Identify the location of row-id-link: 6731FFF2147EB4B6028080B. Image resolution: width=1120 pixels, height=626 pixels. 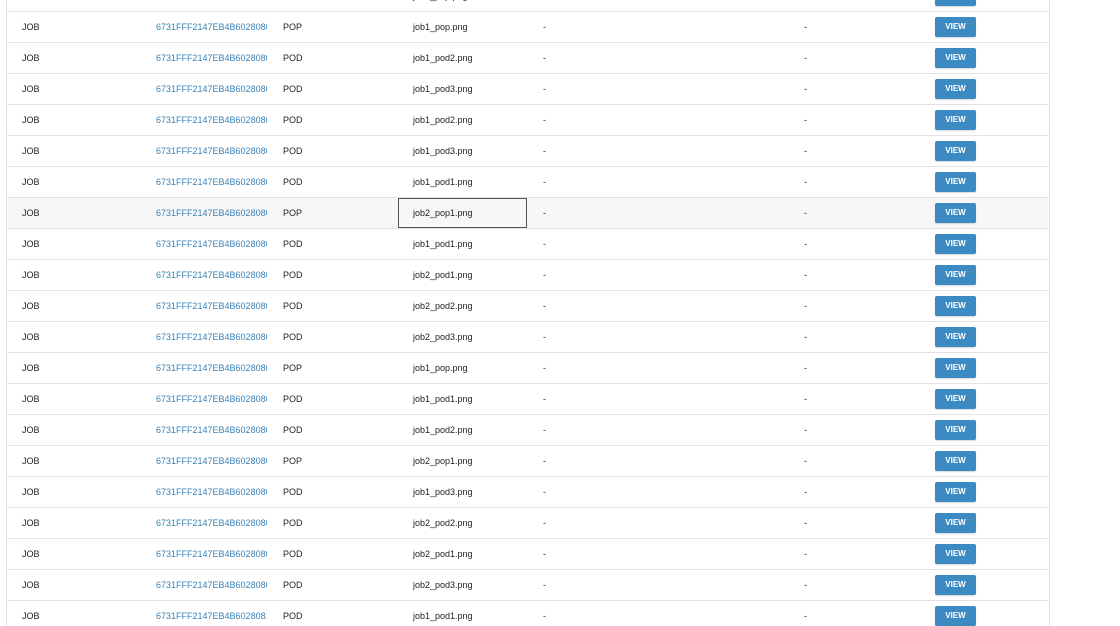
(211, 5).